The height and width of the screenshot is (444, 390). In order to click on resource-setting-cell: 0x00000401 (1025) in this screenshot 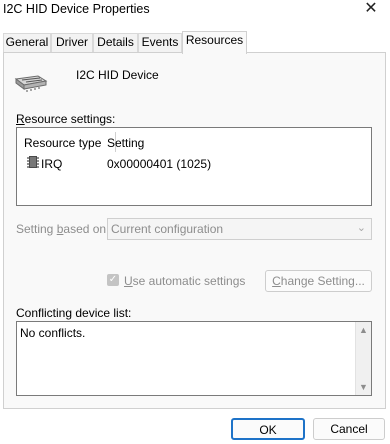, I will do `click(159, 164)`.